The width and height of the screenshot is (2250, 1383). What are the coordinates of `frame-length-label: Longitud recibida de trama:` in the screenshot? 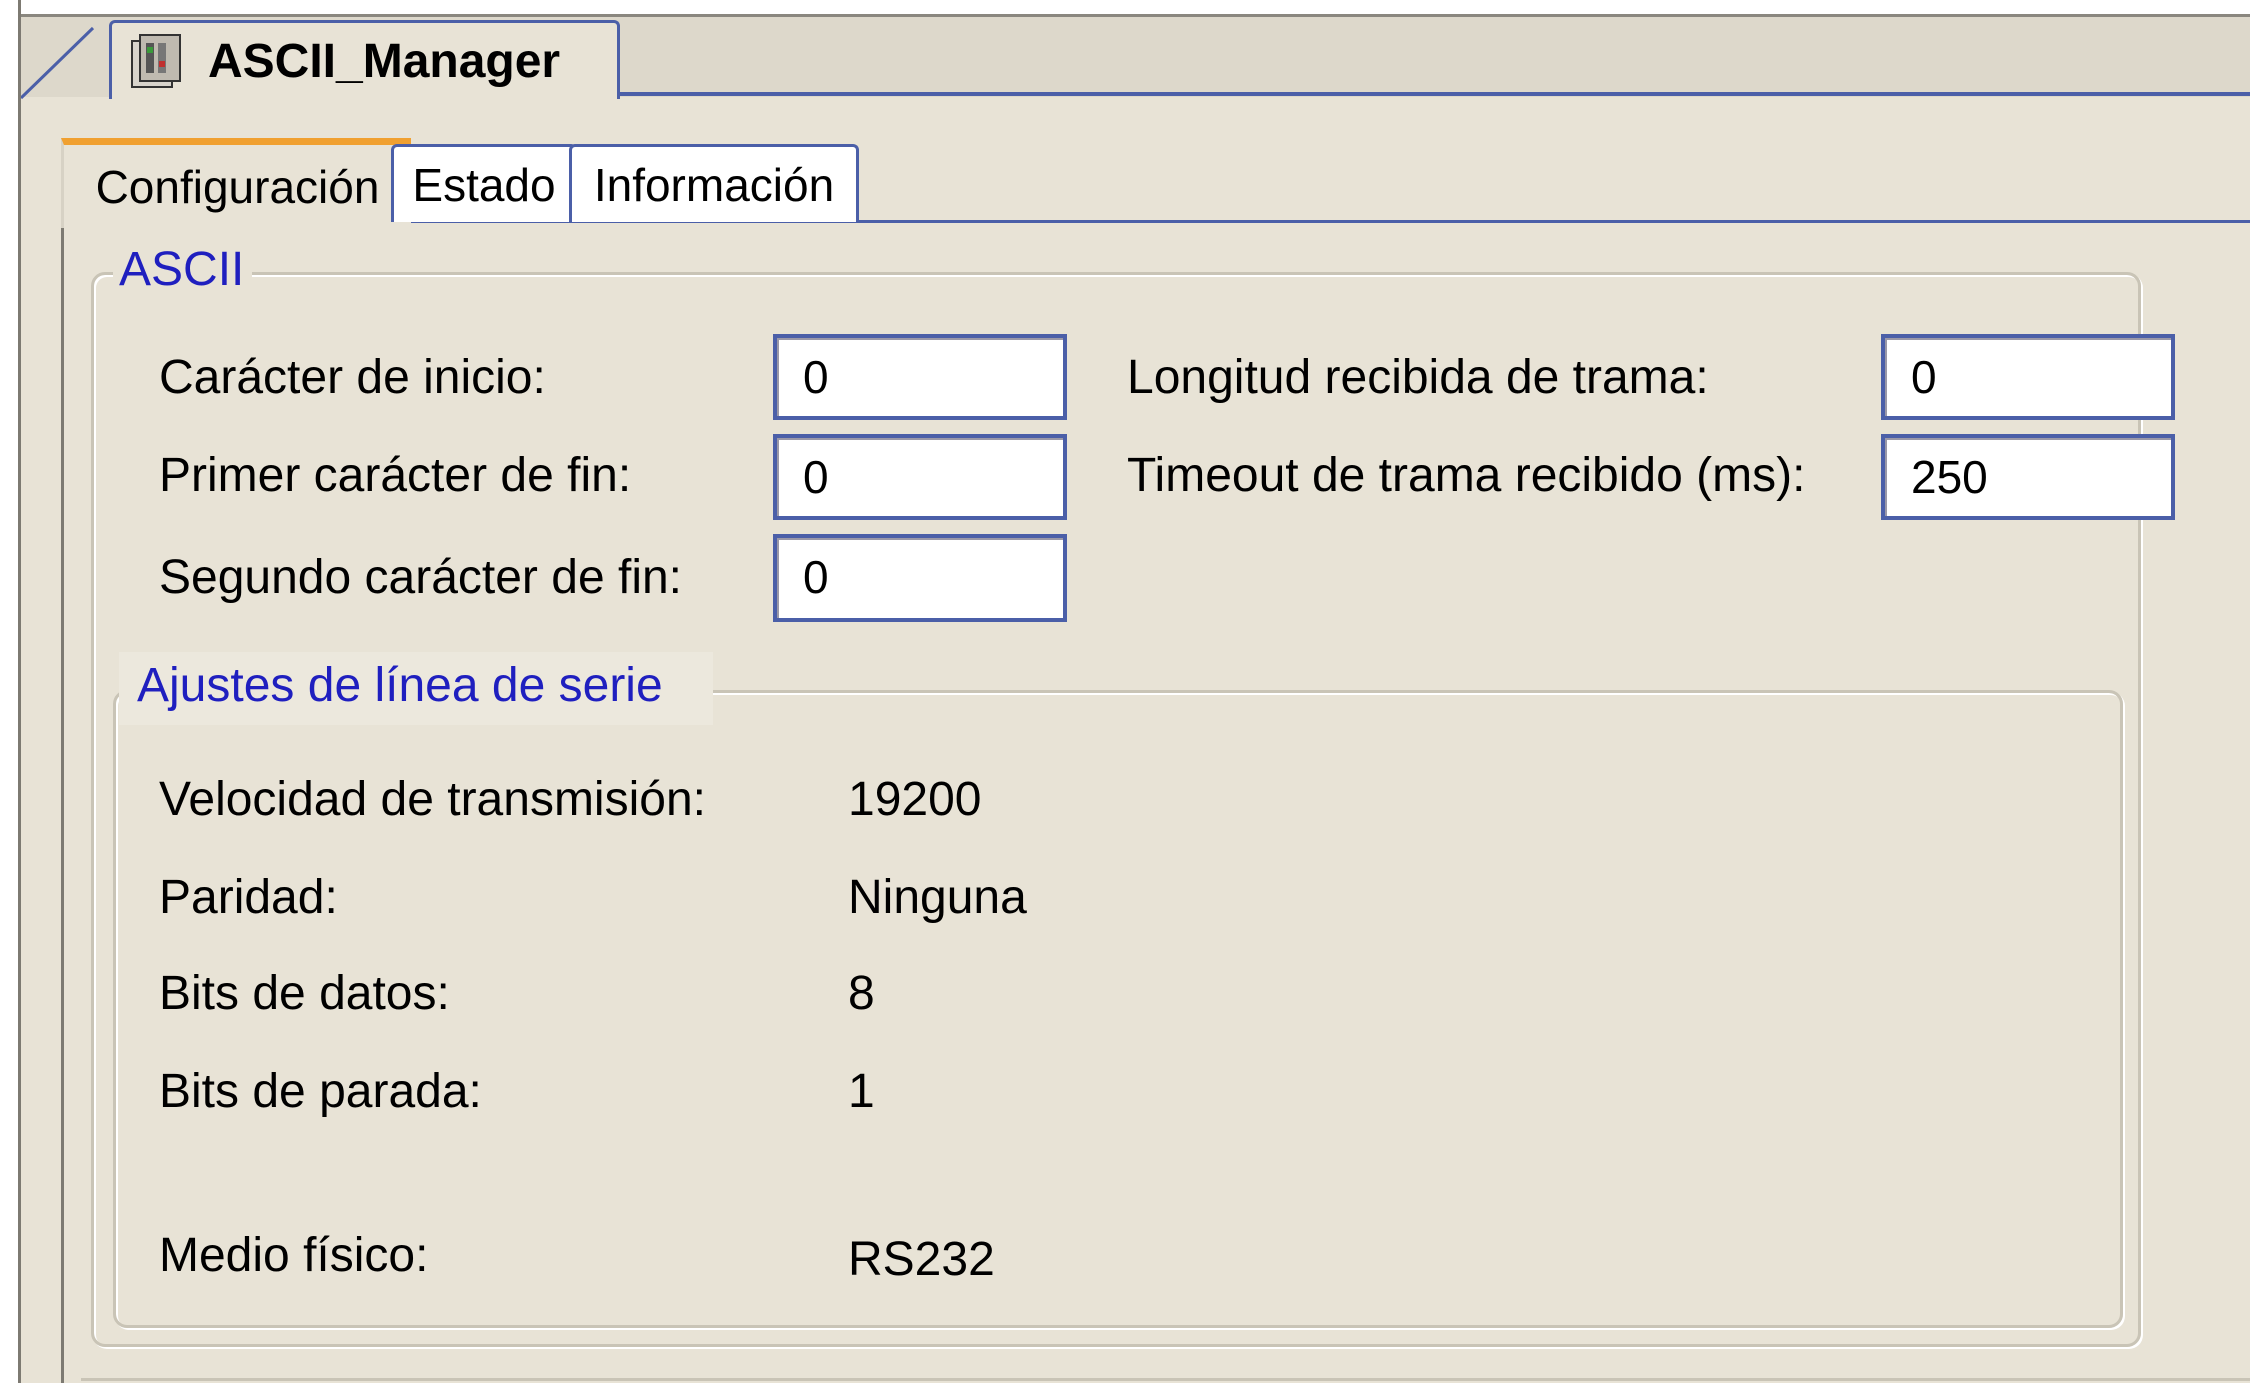 It's located at (1418, 377).